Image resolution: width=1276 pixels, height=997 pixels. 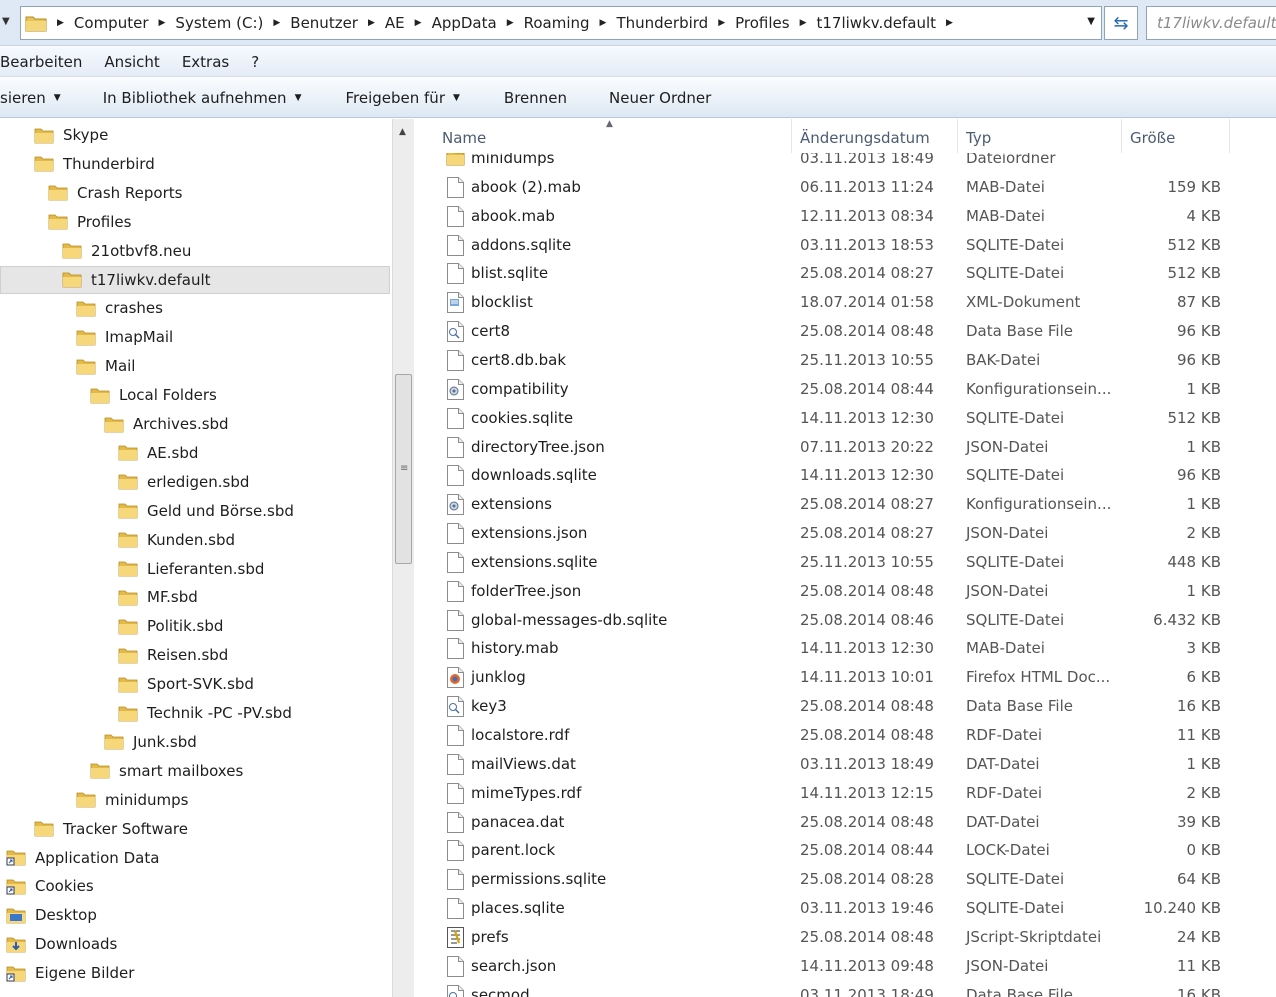 What do you see at coordinates (94, 164) in the screenshot?
I see `tree-item: Thunderbird` at bounding box center [94, 164].